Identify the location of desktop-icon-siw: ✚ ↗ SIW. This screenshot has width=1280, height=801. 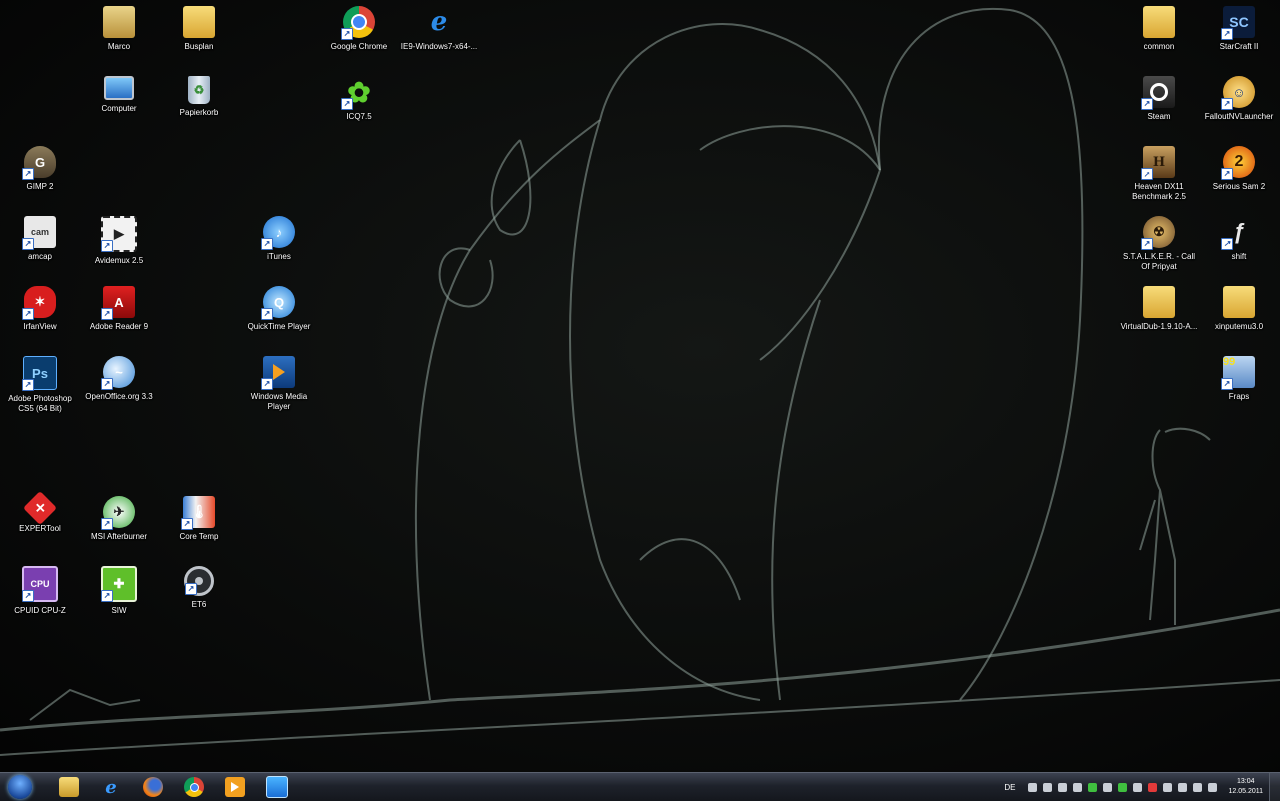
(119, 589).